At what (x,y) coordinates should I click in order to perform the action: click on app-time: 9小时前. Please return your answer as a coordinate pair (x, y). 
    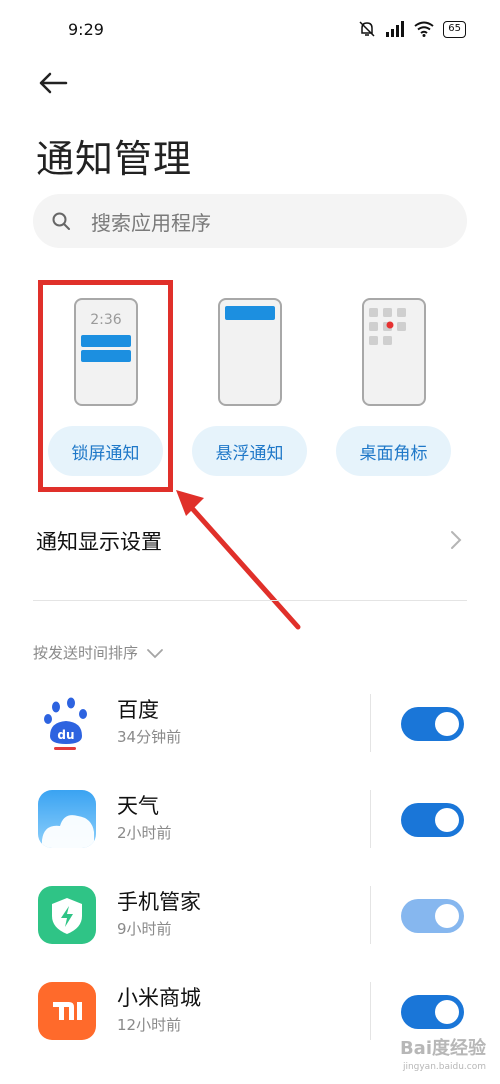
    Looking at the image, I should click on (144, 929).